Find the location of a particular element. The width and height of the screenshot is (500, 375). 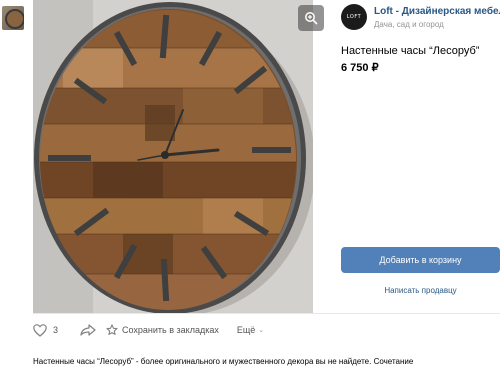

seller-logo-text: LOFT is located at coordinates (354, 16).